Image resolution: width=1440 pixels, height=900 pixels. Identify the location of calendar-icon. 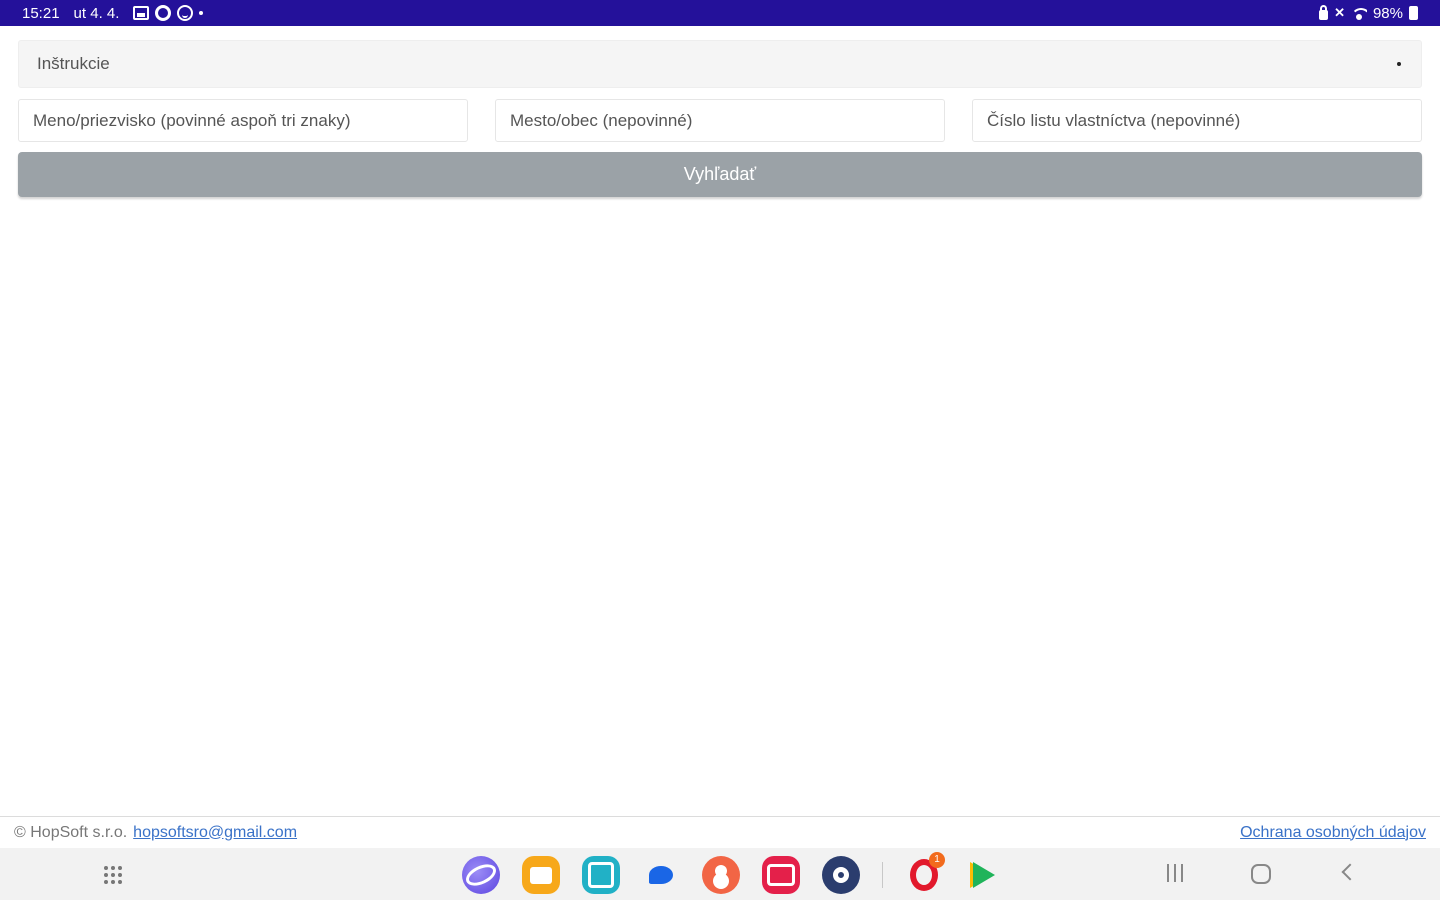
(601, 875).